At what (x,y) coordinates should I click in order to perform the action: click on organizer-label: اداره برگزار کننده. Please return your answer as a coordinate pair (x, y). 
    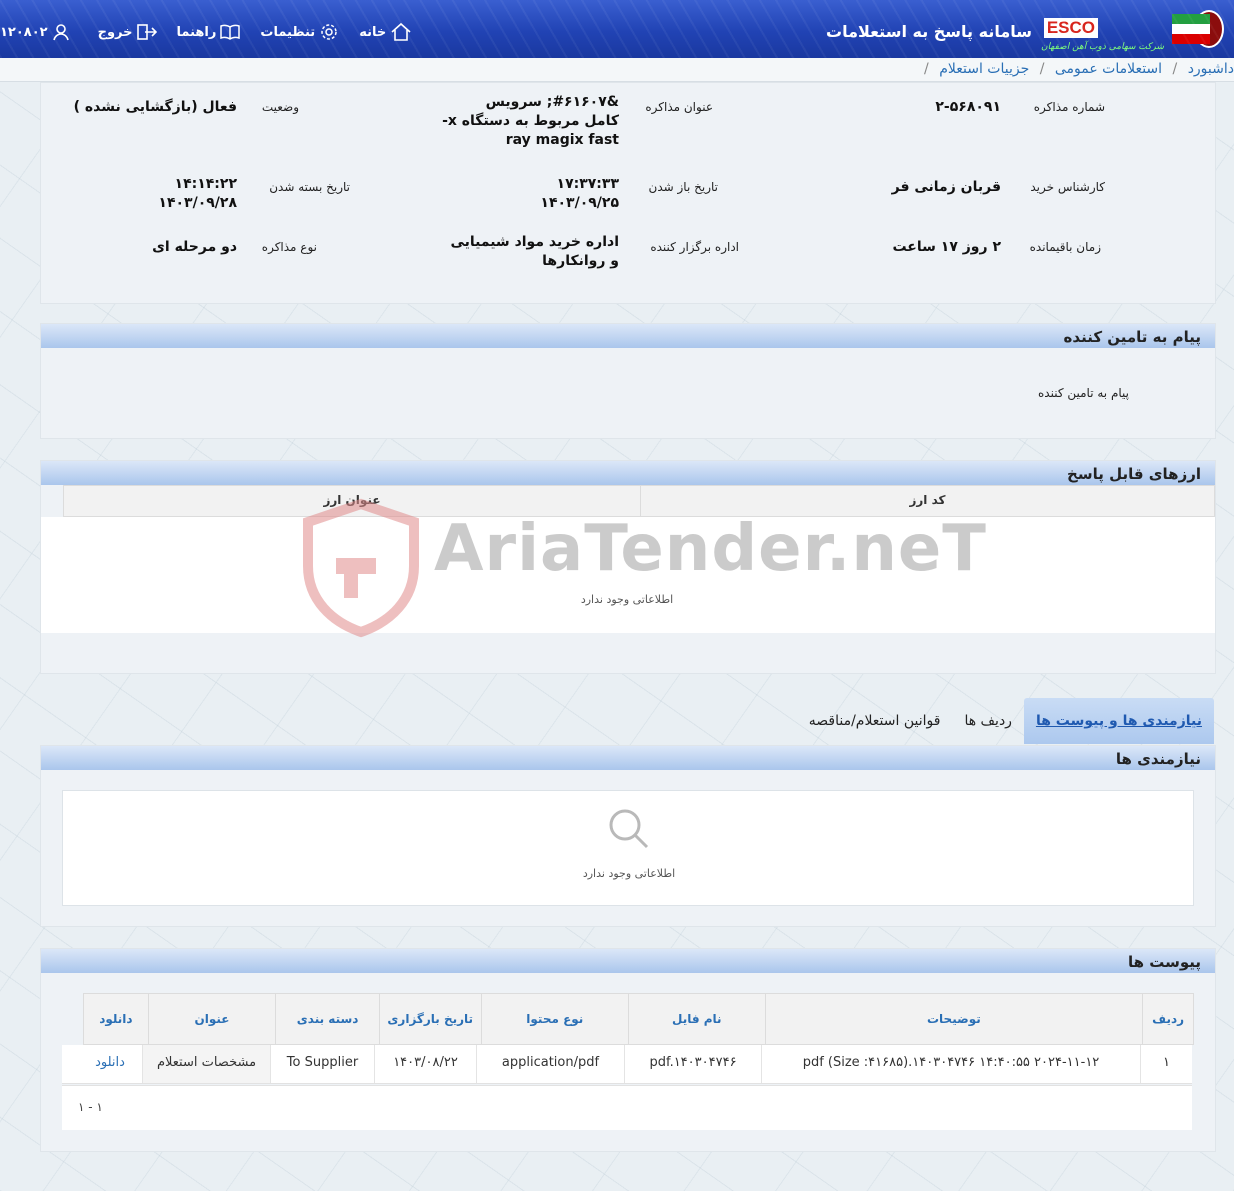
    Looking at the image, I should click on (694, 247).